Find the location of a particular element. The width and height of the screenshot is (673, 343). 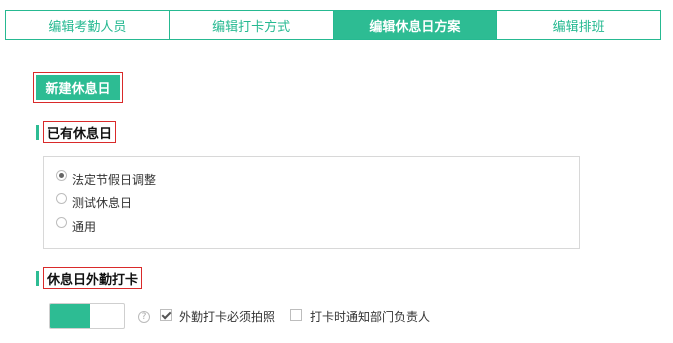

new-rest-day-button: 新建休息日 is located at coordinates (78, 87).